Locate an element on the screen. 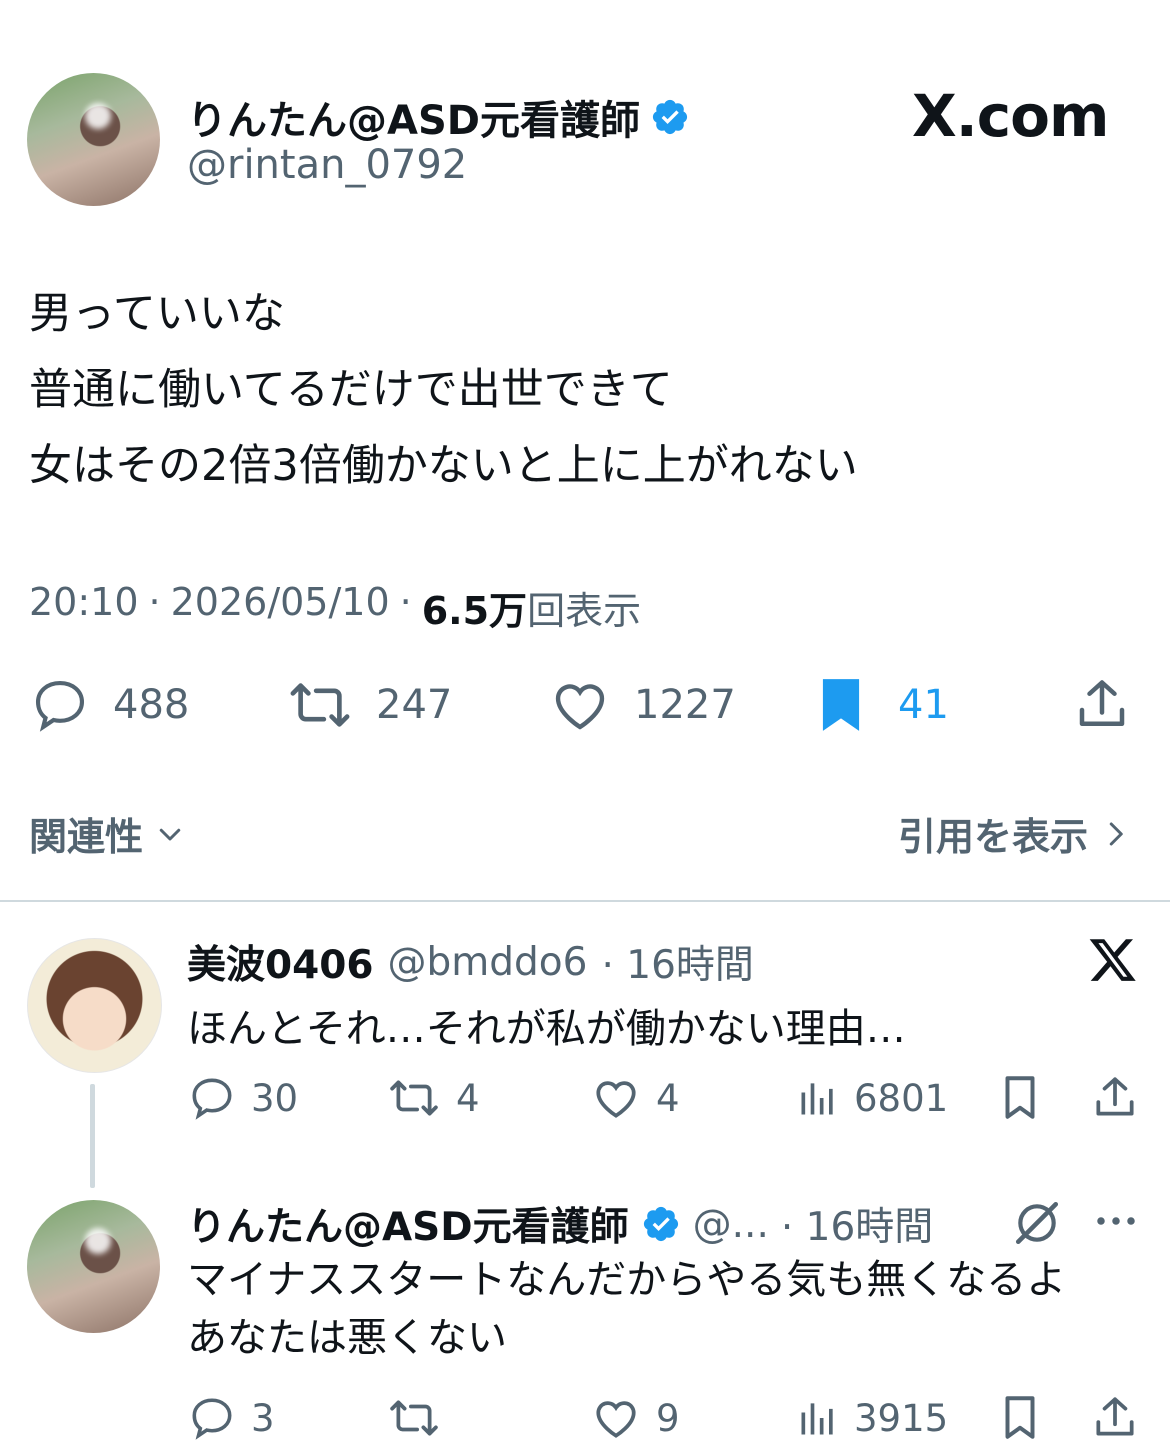  view-quotes-label: 引用を表示 is located at coordinates (993, 837).